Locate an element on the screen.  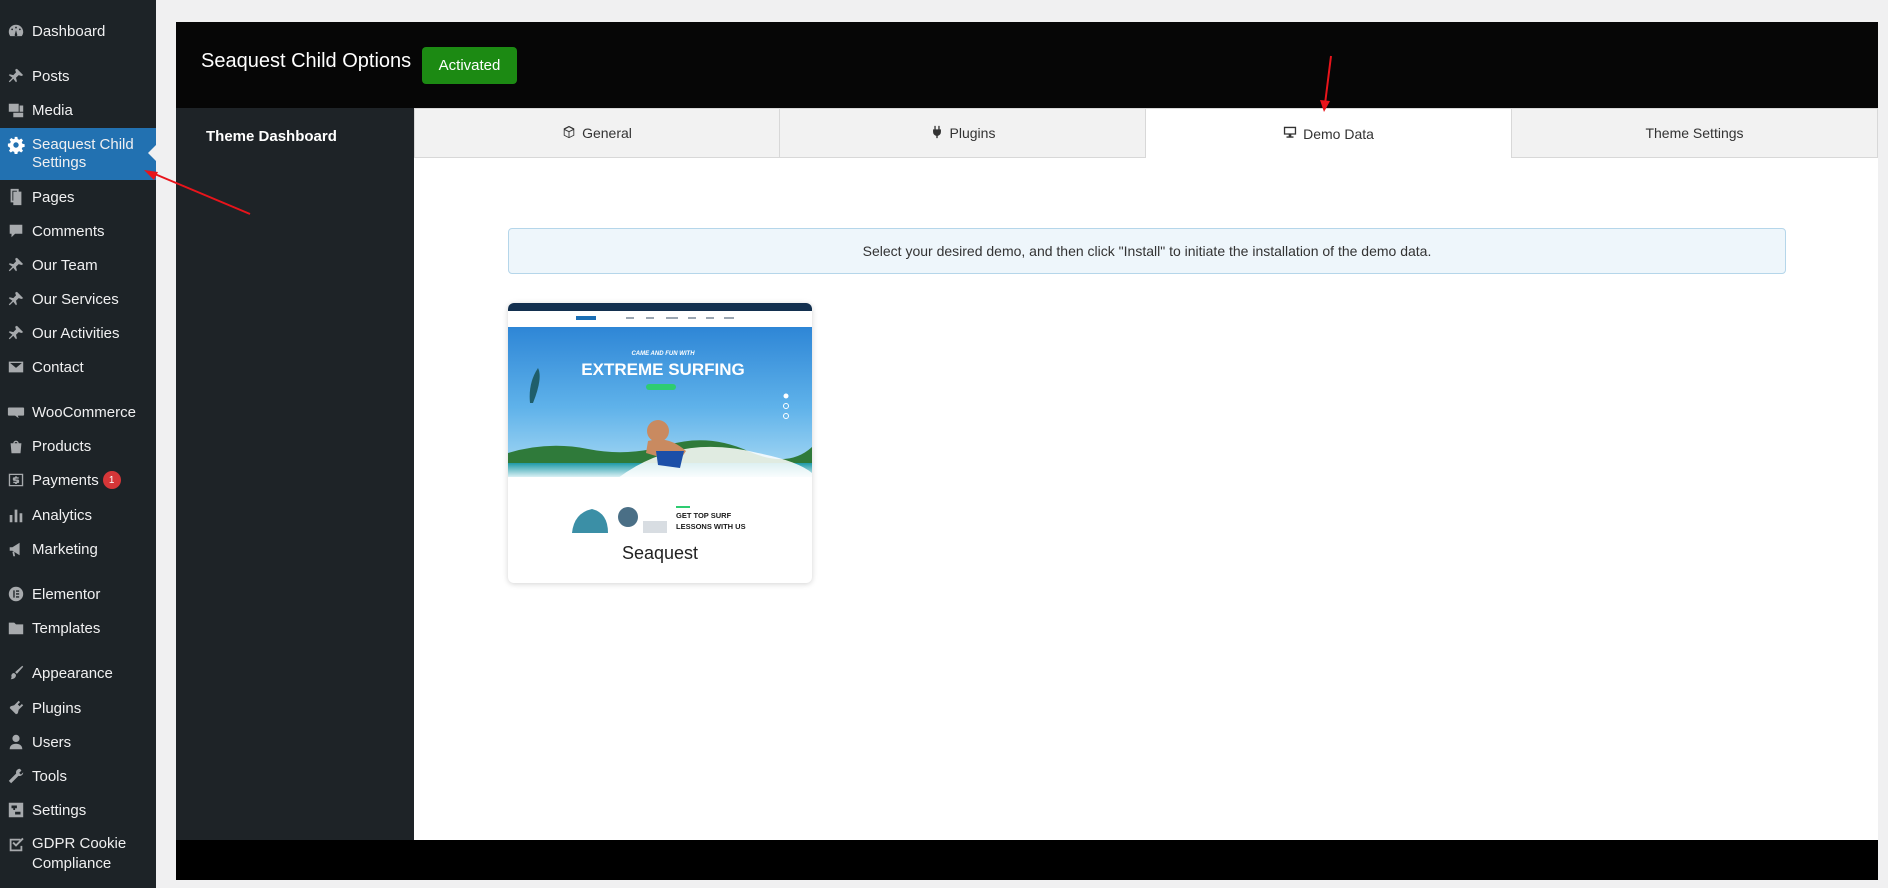
sidebar-item-comments: Comments is located at coordinates (78, 231).